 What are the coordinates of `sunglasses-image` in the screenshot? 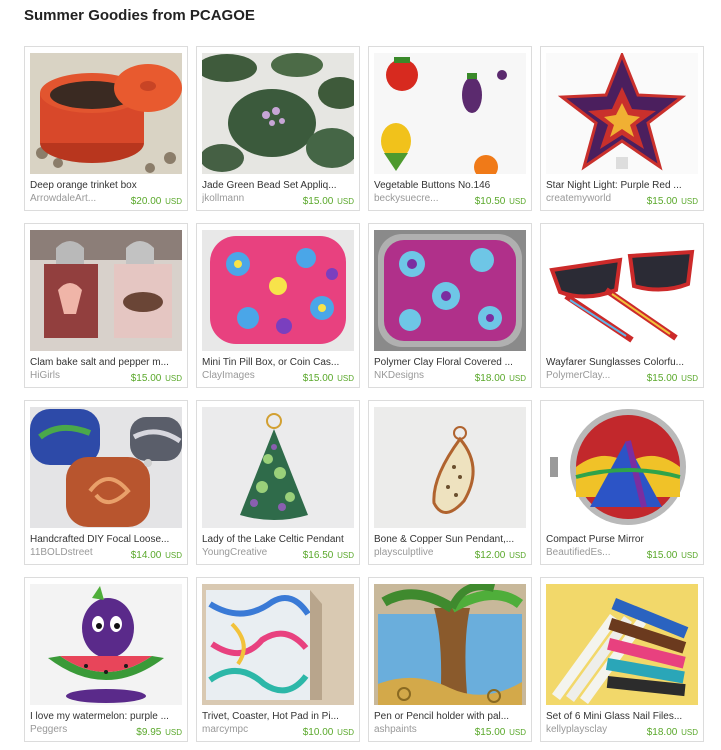 It's located at (622, 290).